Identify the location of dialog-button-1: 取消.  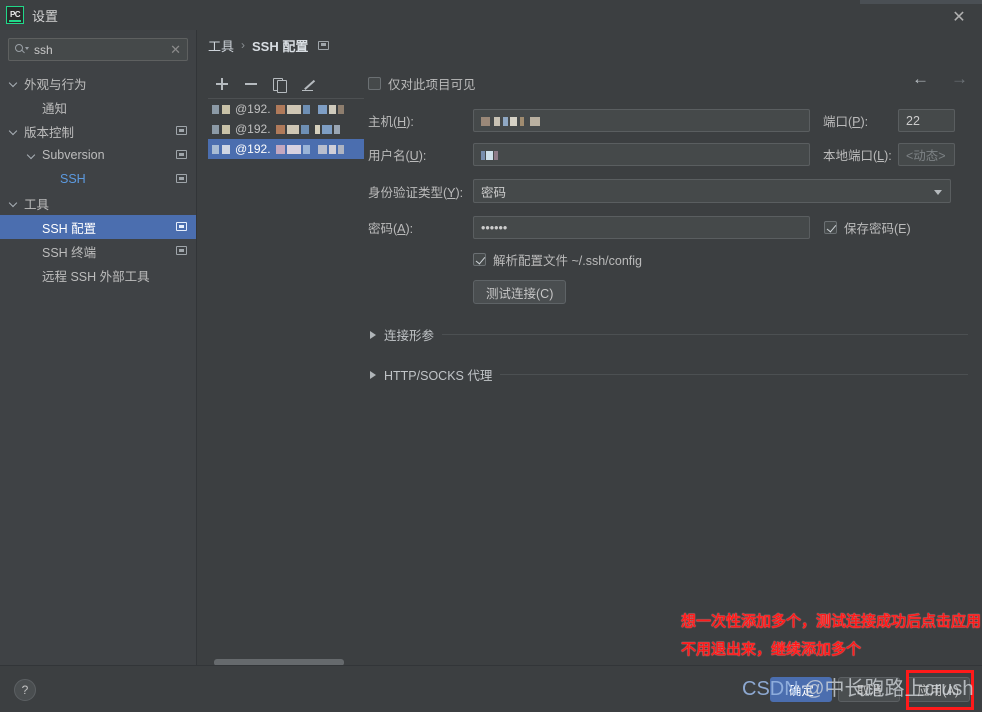
(869, 689).